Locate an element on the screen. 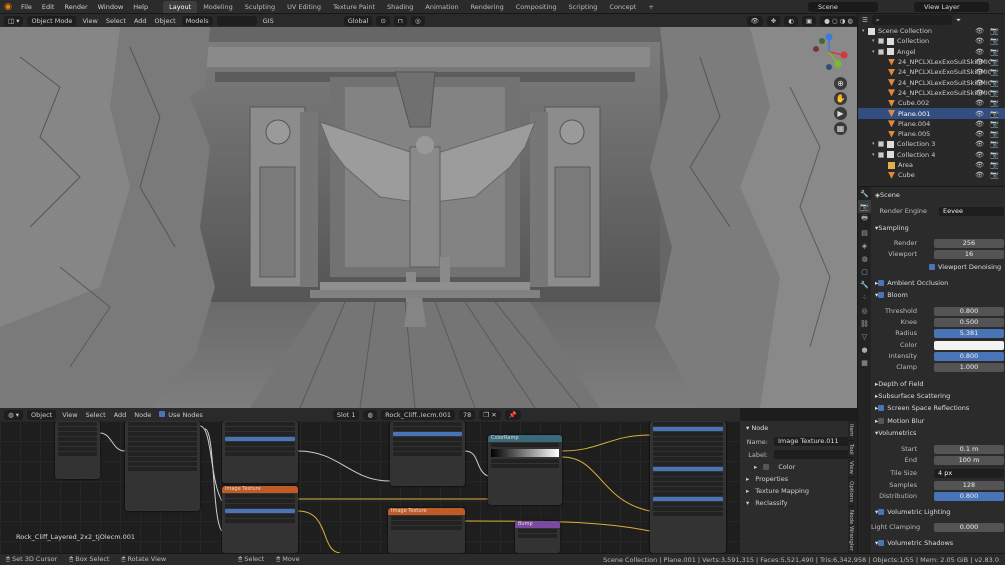 Image resolution: width=1005 pixels, height=565 pixels. color-ramp-gradient is located at coordinates (525, 453).